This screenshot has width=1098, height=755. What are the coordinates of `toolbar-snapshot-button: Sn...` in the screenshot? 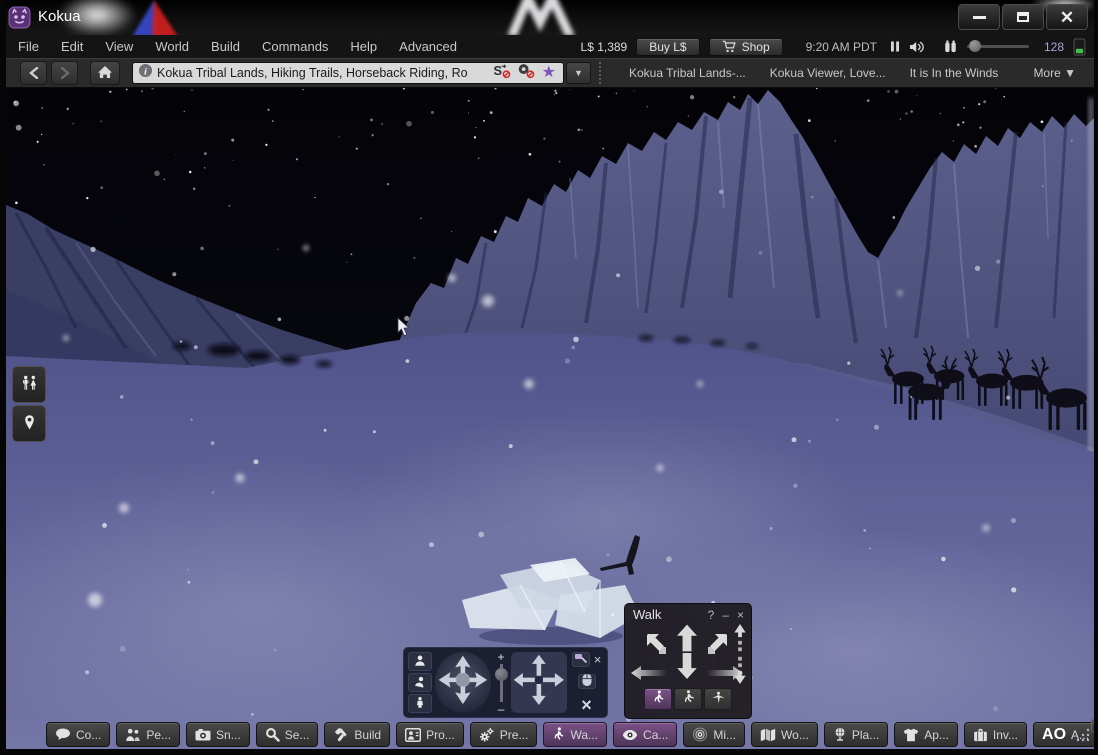 It's located at (218, 734).